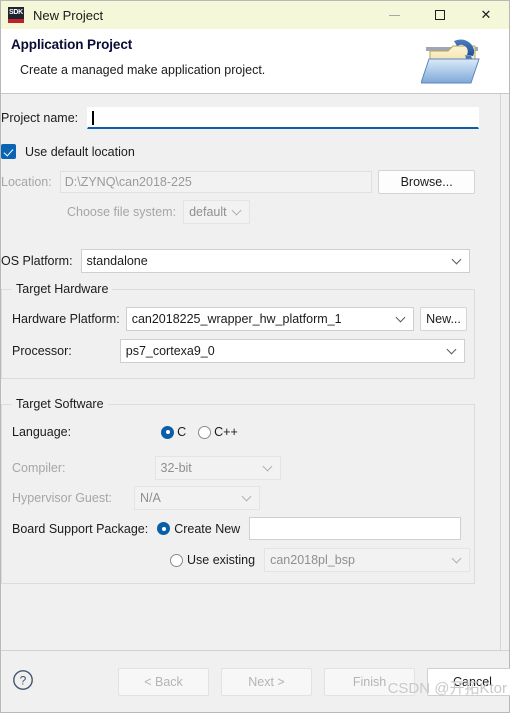 The image size is (510, 713). I want to click on os-platform-label: OS Platform:, so click(37, 261).